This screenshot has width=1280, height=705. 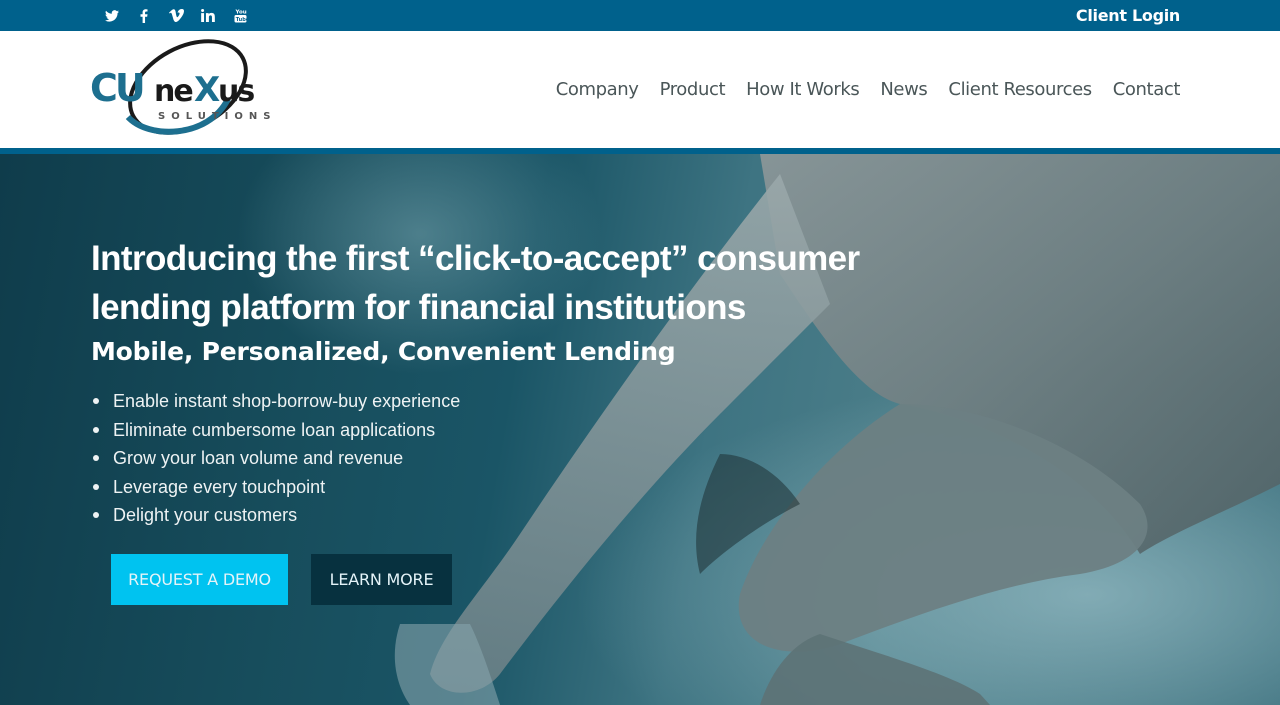 I want to click on linkedin-link, so click(x=208, y=15).